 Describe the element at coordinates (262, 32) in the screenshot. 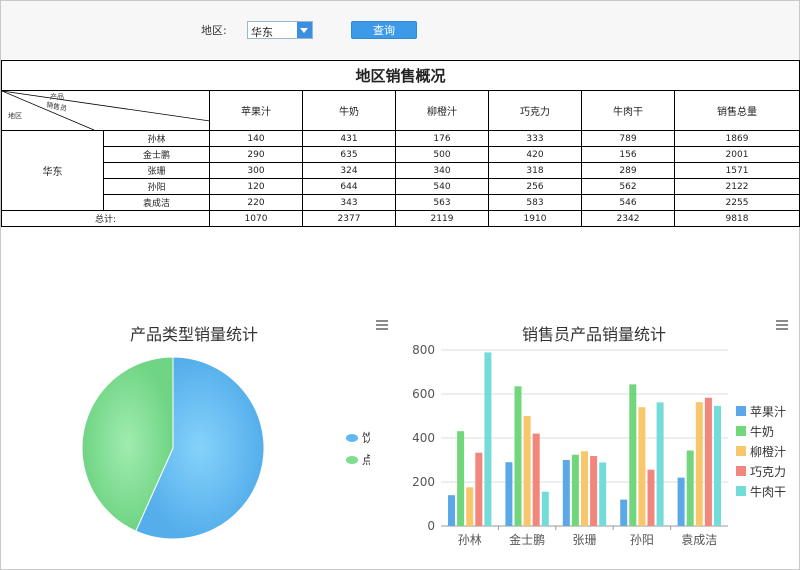

I see `region-select-value: 华东` at that location.